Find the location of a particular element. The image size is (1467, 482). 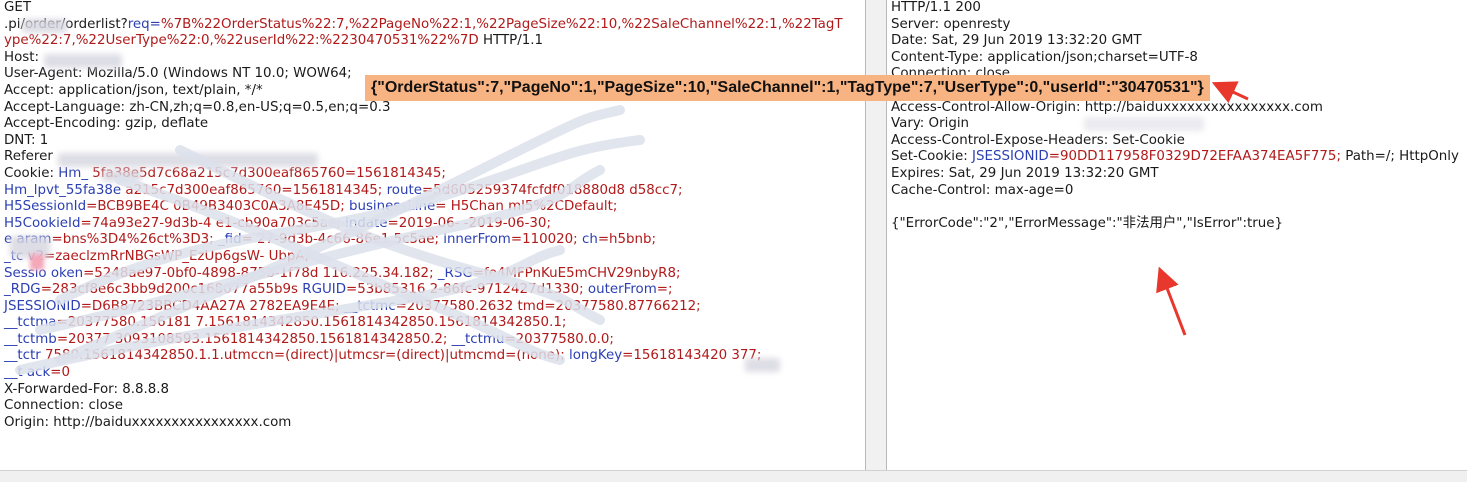

status-strip is located at coordinates (733, 476).